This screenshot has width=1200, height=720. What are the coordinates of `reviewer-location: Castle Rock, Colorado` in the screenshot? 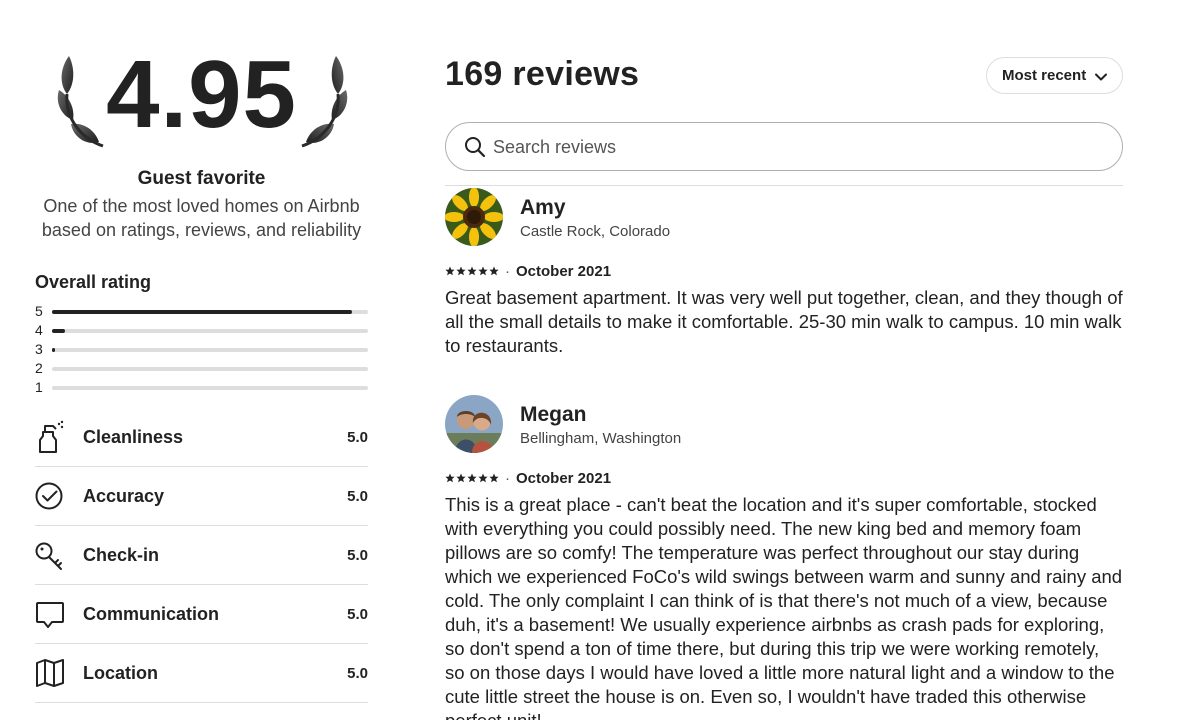 It's located at (595, 231).